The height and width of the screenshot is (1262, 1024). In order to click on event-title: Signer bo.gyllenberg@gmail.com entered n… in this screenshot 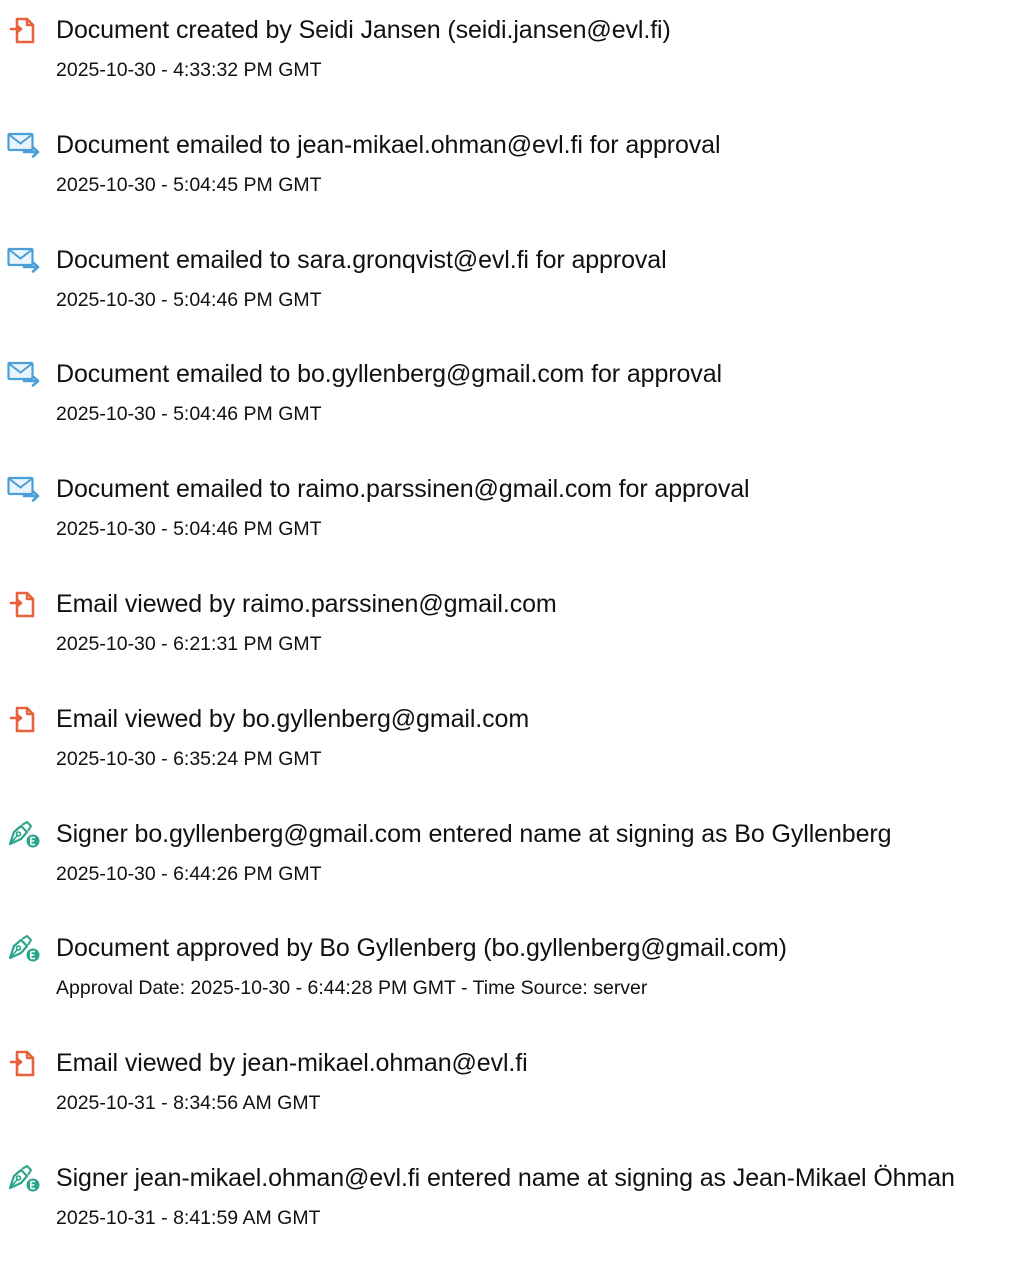, I will do `click(474, 833)`.